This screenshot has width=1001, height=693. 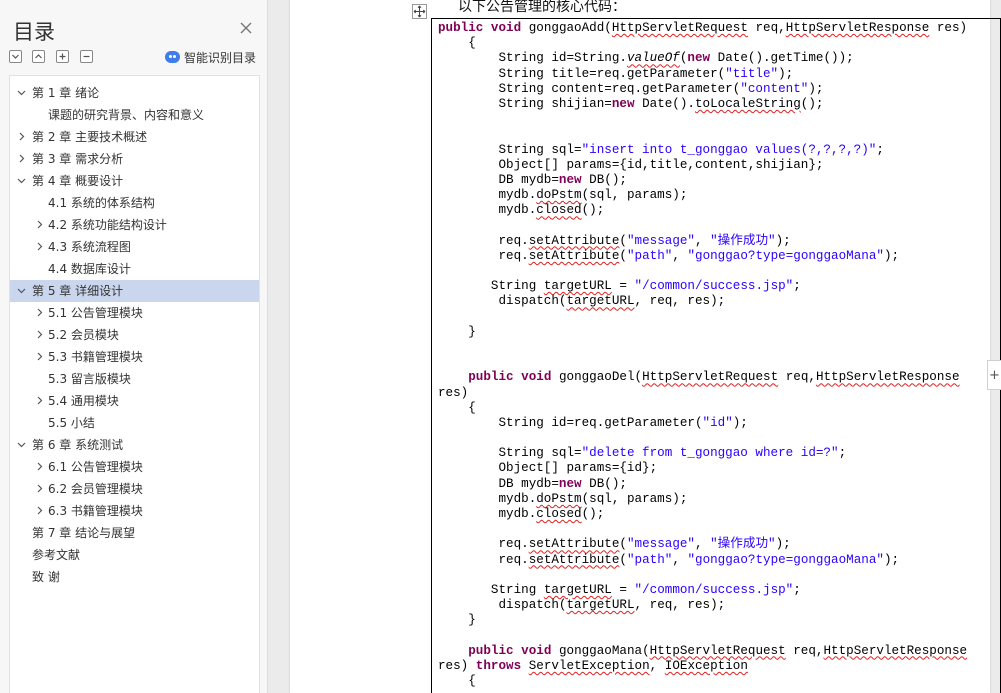 I want to click on collapse-all-icon, so click(x=15, y=56).